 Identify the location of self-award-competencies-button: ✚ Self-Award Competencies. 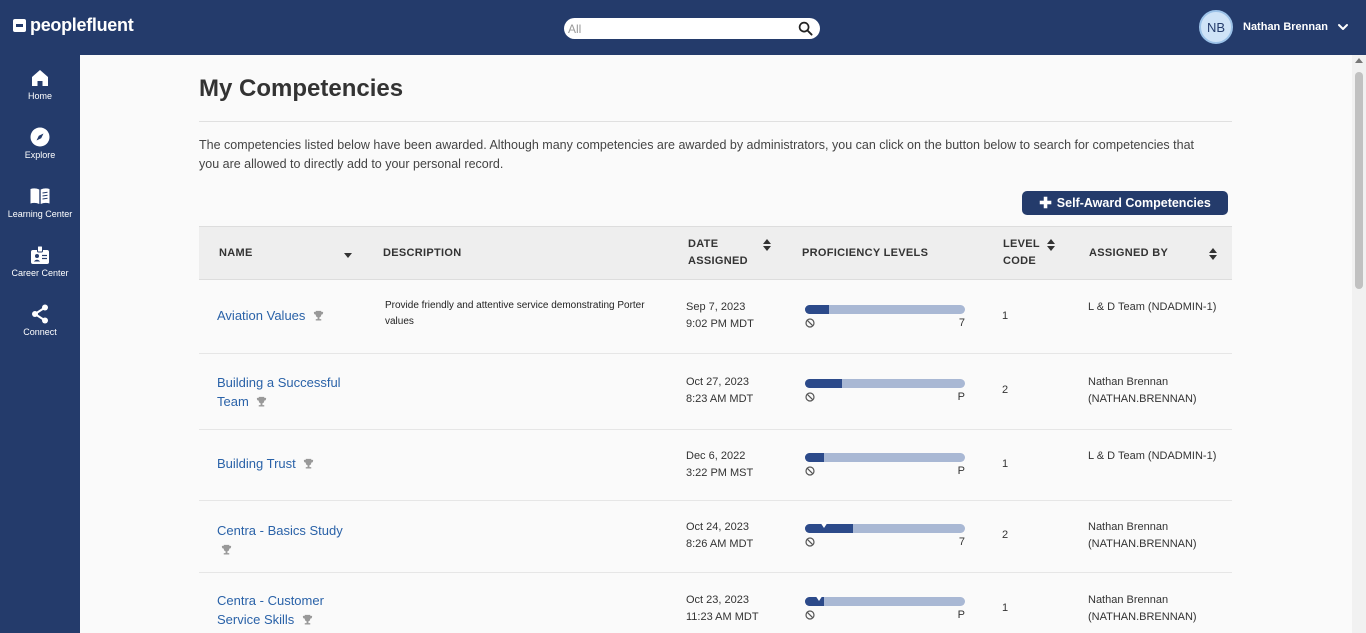
(1125, 203).